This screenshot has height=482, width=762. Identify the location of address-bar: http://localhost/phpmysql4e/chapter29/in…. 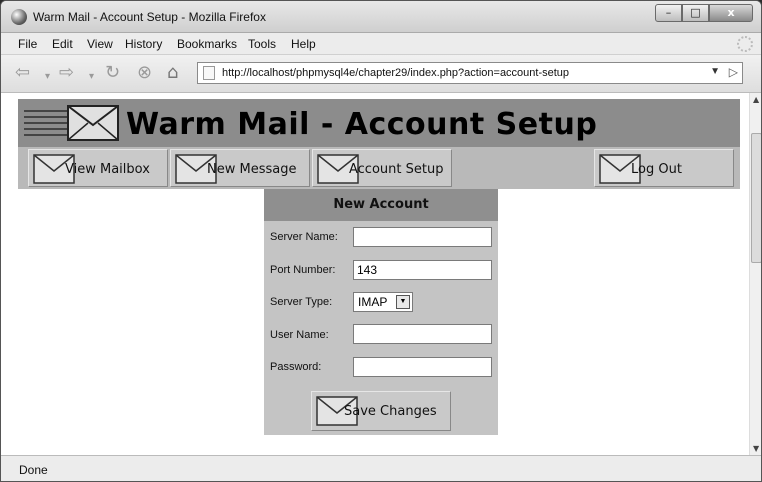
(470, 73).